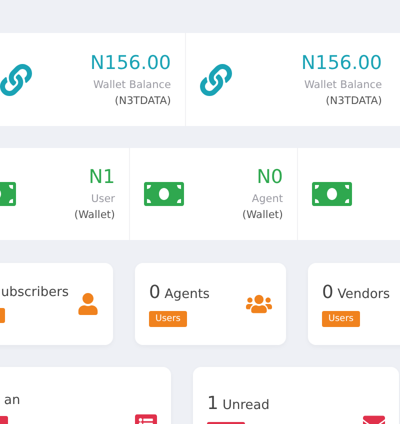 This screenshot has width=400, height=424. What do you see at coordinates (269, 177) in the screenshot?
I see `wallet-amount: N0` at bounding box center [269, 177].